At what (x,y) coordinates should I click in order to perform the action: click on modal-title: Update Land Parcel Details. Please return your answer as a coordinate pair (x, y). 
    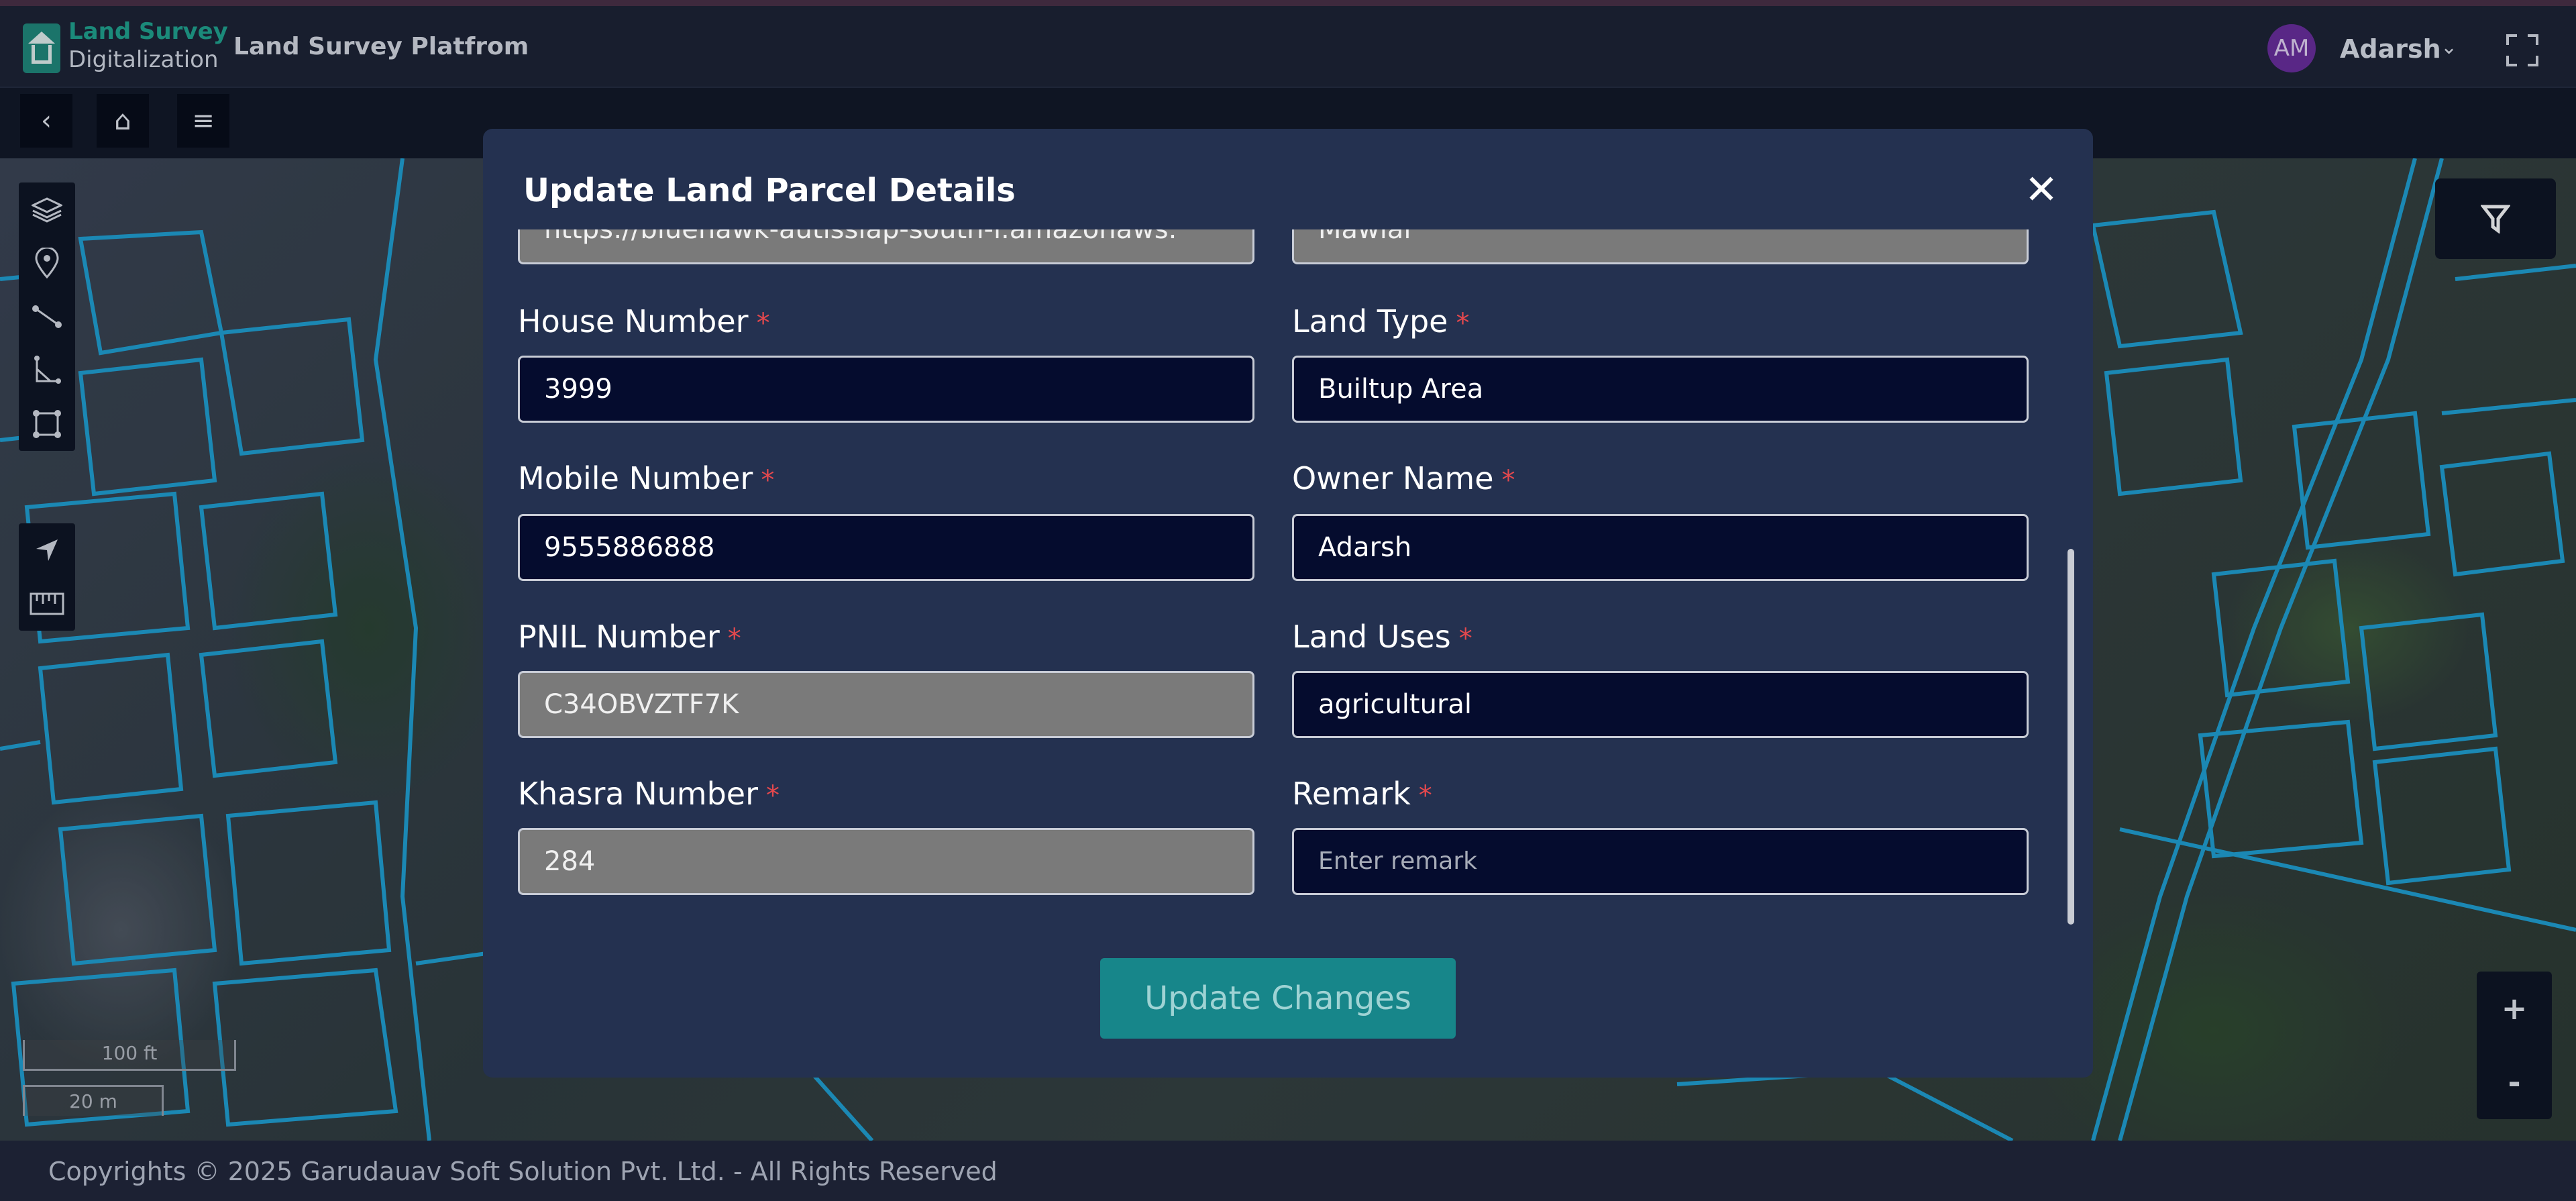
    Looking at the image, I should click on (769, 190).